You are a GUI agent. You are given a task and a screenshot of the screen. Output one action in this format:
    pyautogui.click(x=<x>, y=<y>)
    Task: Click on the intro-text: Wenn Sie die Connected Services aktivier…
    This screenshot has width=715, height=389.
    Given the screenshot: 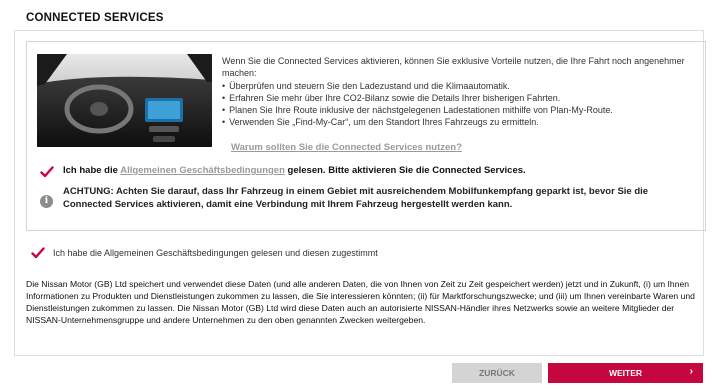 What is the action you would take?
    pyautogui.click(x=453, y=67)
    